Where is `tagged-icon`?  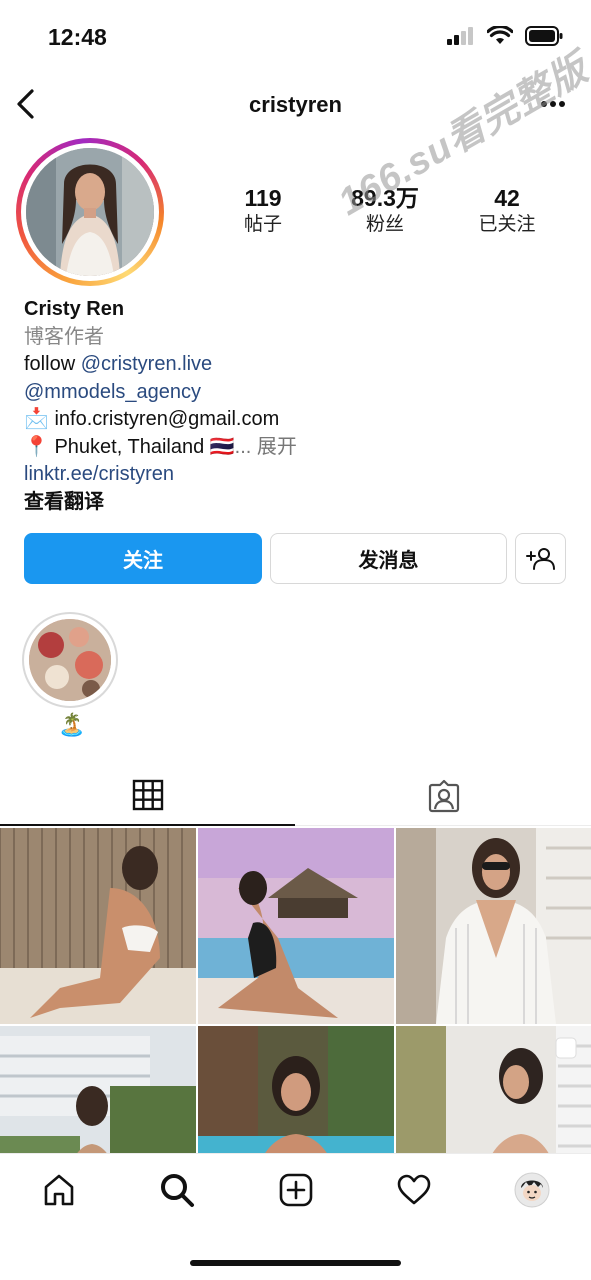 tagged-icon is located at coordinates (443, 796).